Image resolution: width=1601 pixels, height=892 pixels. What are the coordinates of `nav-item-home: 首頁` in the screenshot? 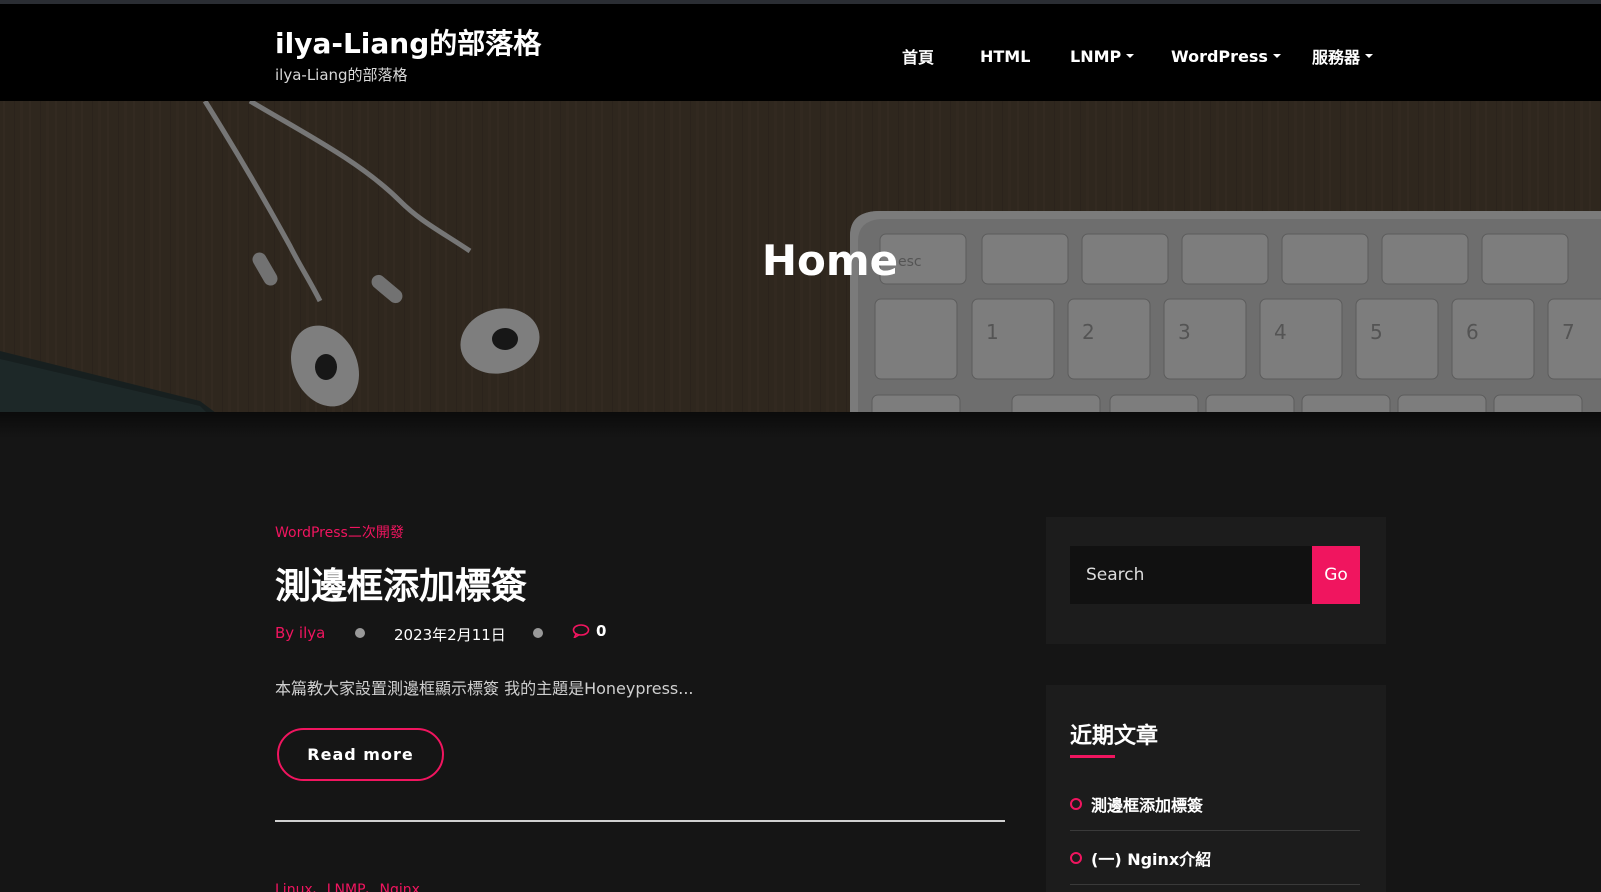 It's located at (918, 56).